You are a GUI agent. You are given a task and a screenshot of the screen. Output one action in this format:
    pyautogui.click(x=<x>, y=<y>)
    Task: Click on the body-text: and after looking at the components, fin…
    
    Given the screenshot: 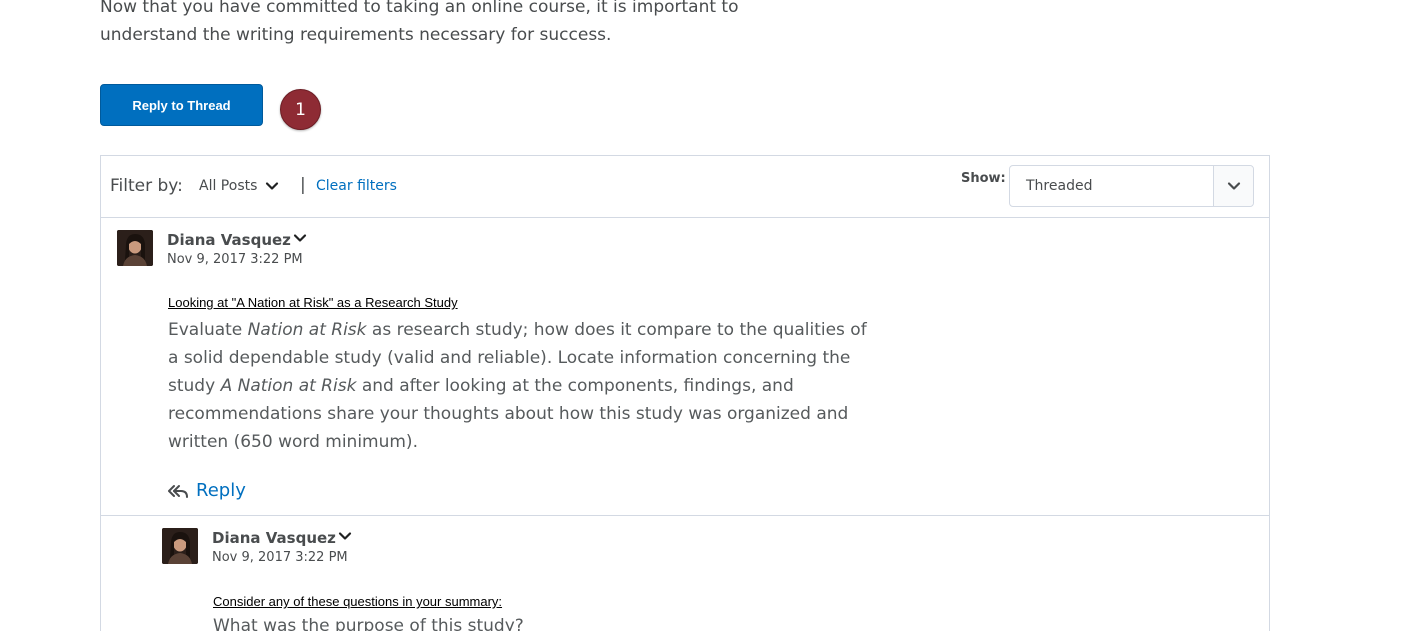 What is the action you would take?
    pyautogui.click(x=575, y=386)
    